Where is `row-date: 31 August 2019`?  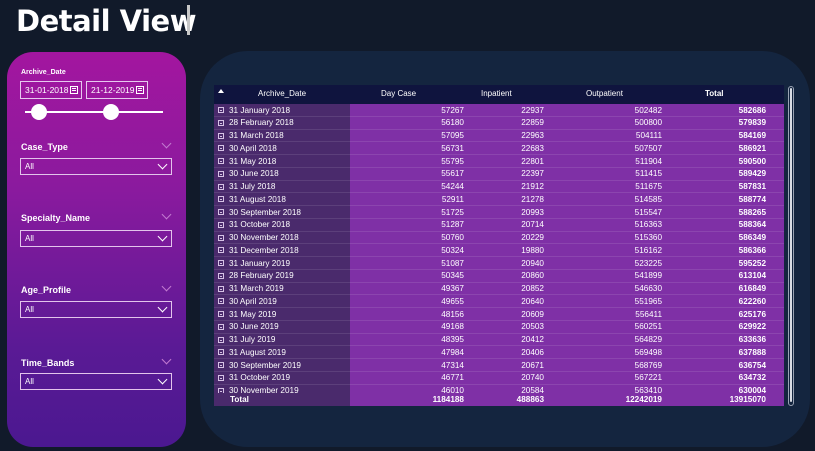
row-date: 31 August 2019 is located at coordinates (257, 352).